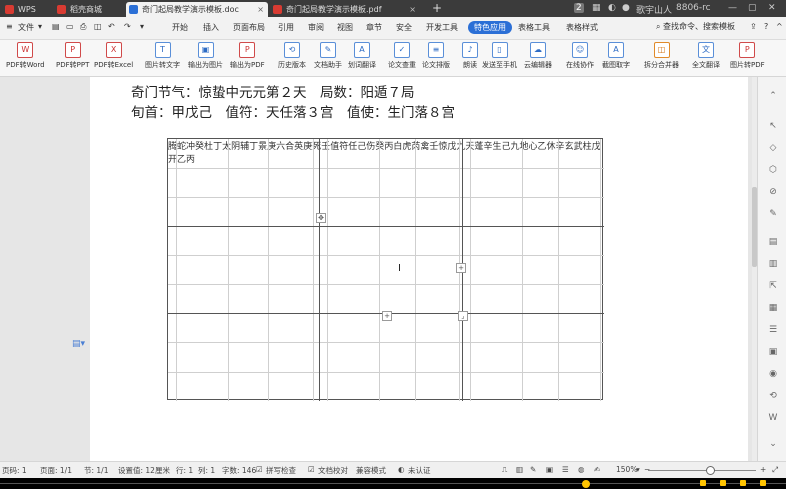 Image resolution: width=786 pixels, height=489 pixels. Describe the element at coordinates (661, 56) in the screenshot. I see `split-merge-button: ◫ 拆分合并器` at that location.